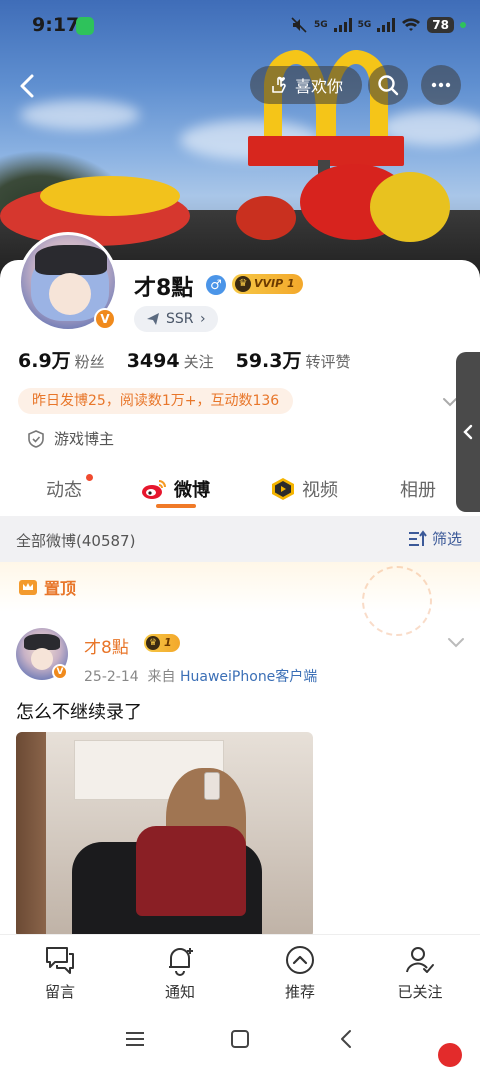 The height and width of the screenshot is (1068, 480). Describe the element at coordinates (154, 489) in the screenshot. I see `weibo-logo-icon` at that location.